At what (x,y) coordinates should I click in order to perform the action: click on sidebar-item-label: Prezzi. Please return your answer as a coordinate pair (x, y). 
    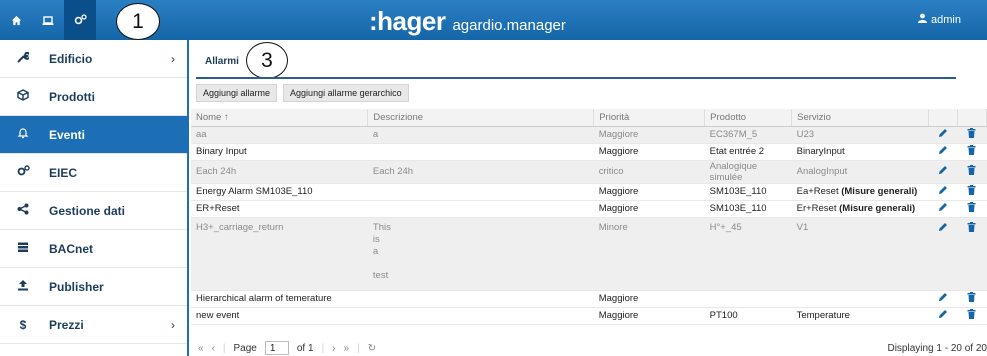
    Looking at the image, I should click on (66, 324).